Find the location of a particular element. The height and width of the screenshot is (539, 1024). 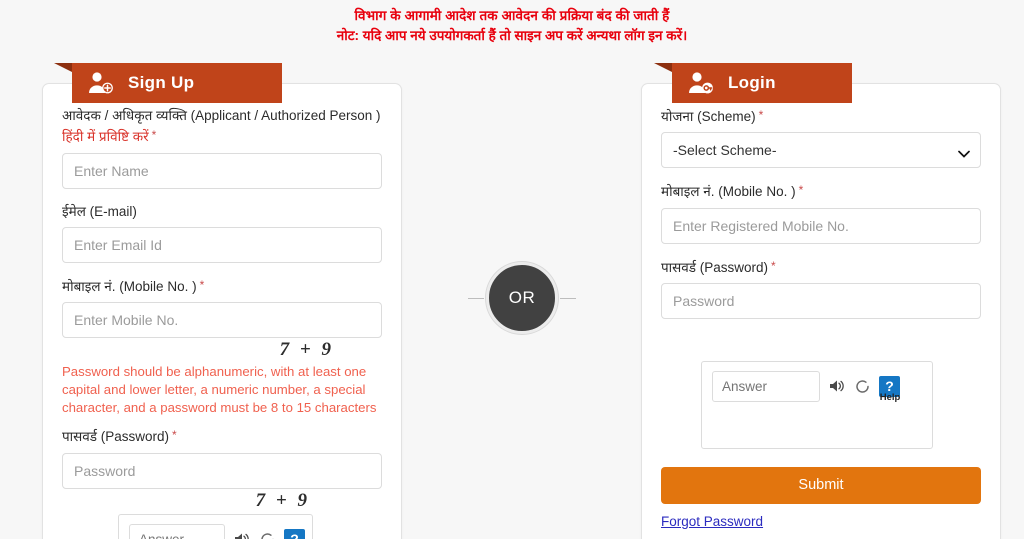

signup-password-field: पासवर्ड (Password) * is located at coordinates (222, 457).